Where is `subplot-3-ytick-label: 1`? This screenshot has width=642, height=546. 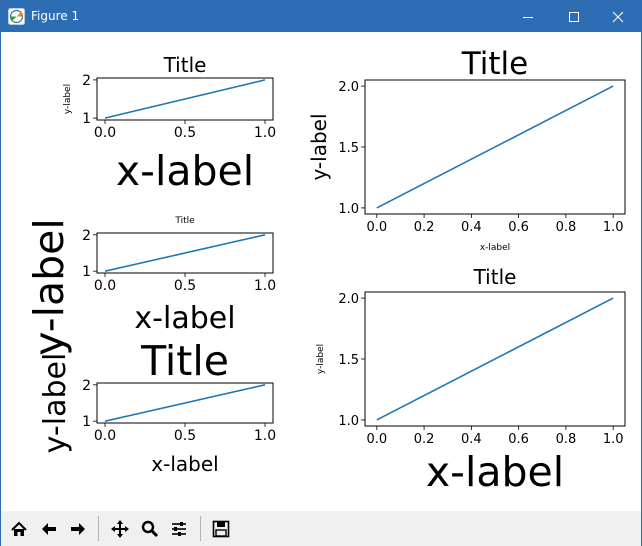 subplot-3-ytick-label: 1 is located at coordinates (86, 422).